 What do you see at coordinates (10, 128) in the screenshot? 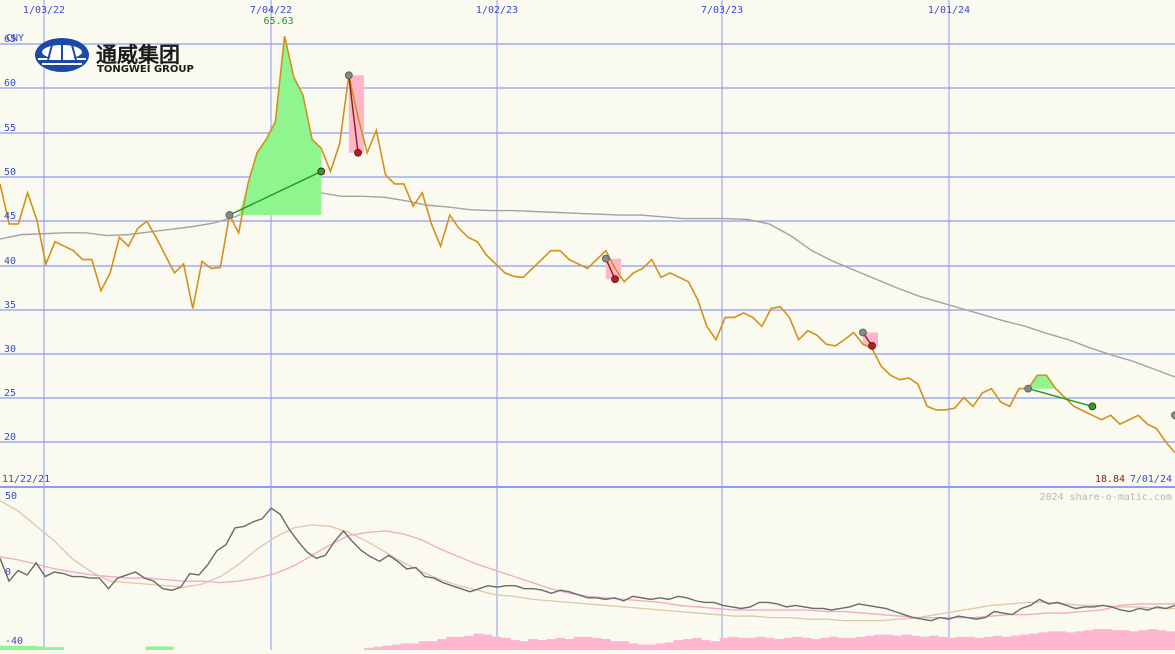
I see `y-tick-label-55: 55` at bounding box center [10, 128].